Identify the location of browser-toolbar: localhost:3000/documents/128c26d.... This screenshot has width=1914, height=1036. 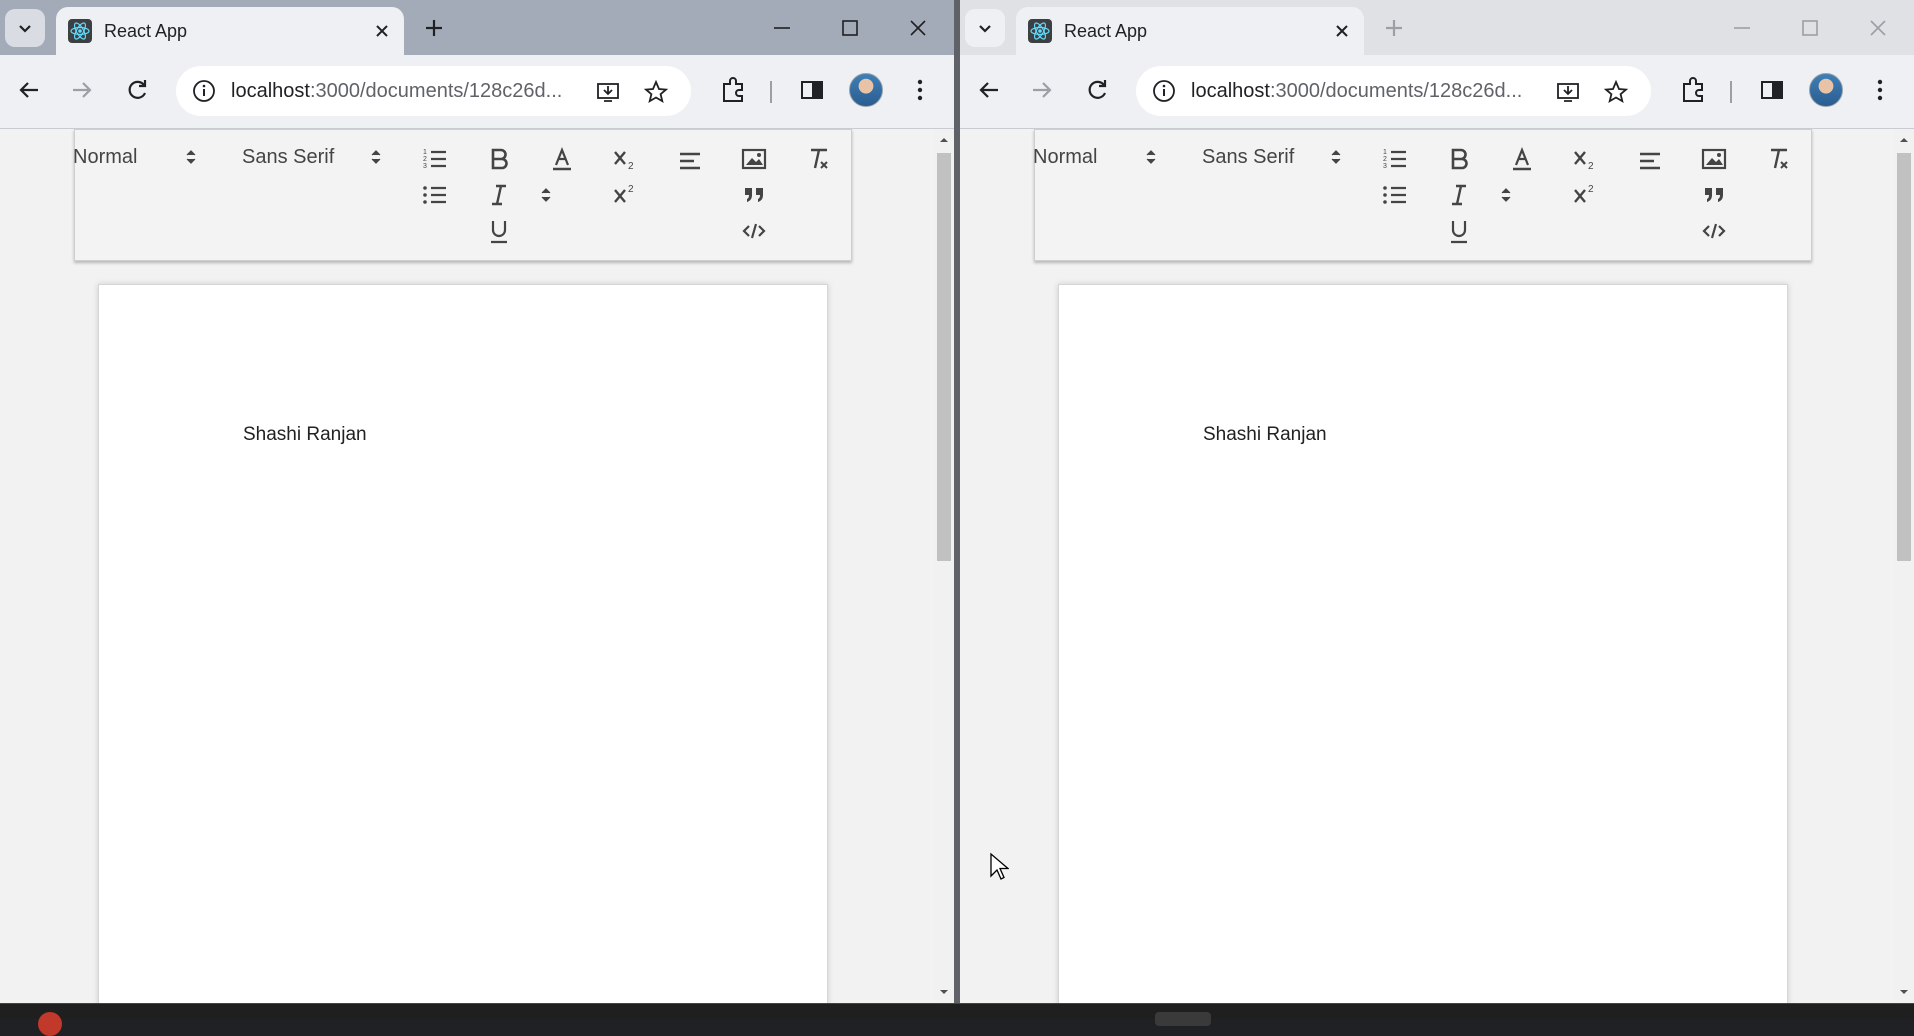
(477, 92).